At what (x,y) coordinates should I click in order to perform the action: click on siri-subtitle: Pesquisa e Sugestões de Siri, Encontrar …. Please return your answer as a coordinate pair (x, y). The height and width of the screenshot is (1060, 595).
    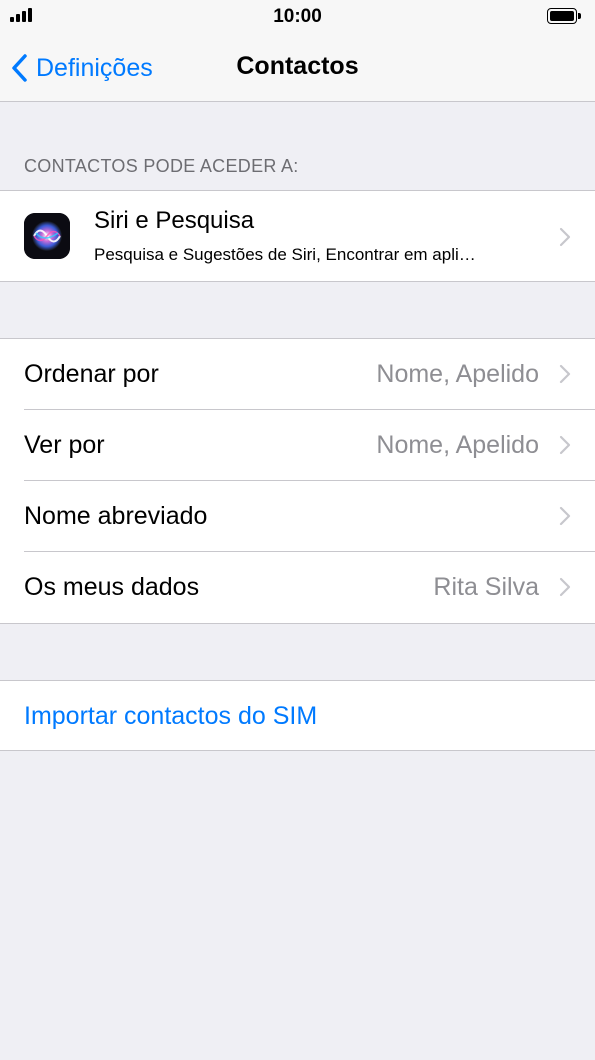
    Looking at the image, I should click on (285, 254).